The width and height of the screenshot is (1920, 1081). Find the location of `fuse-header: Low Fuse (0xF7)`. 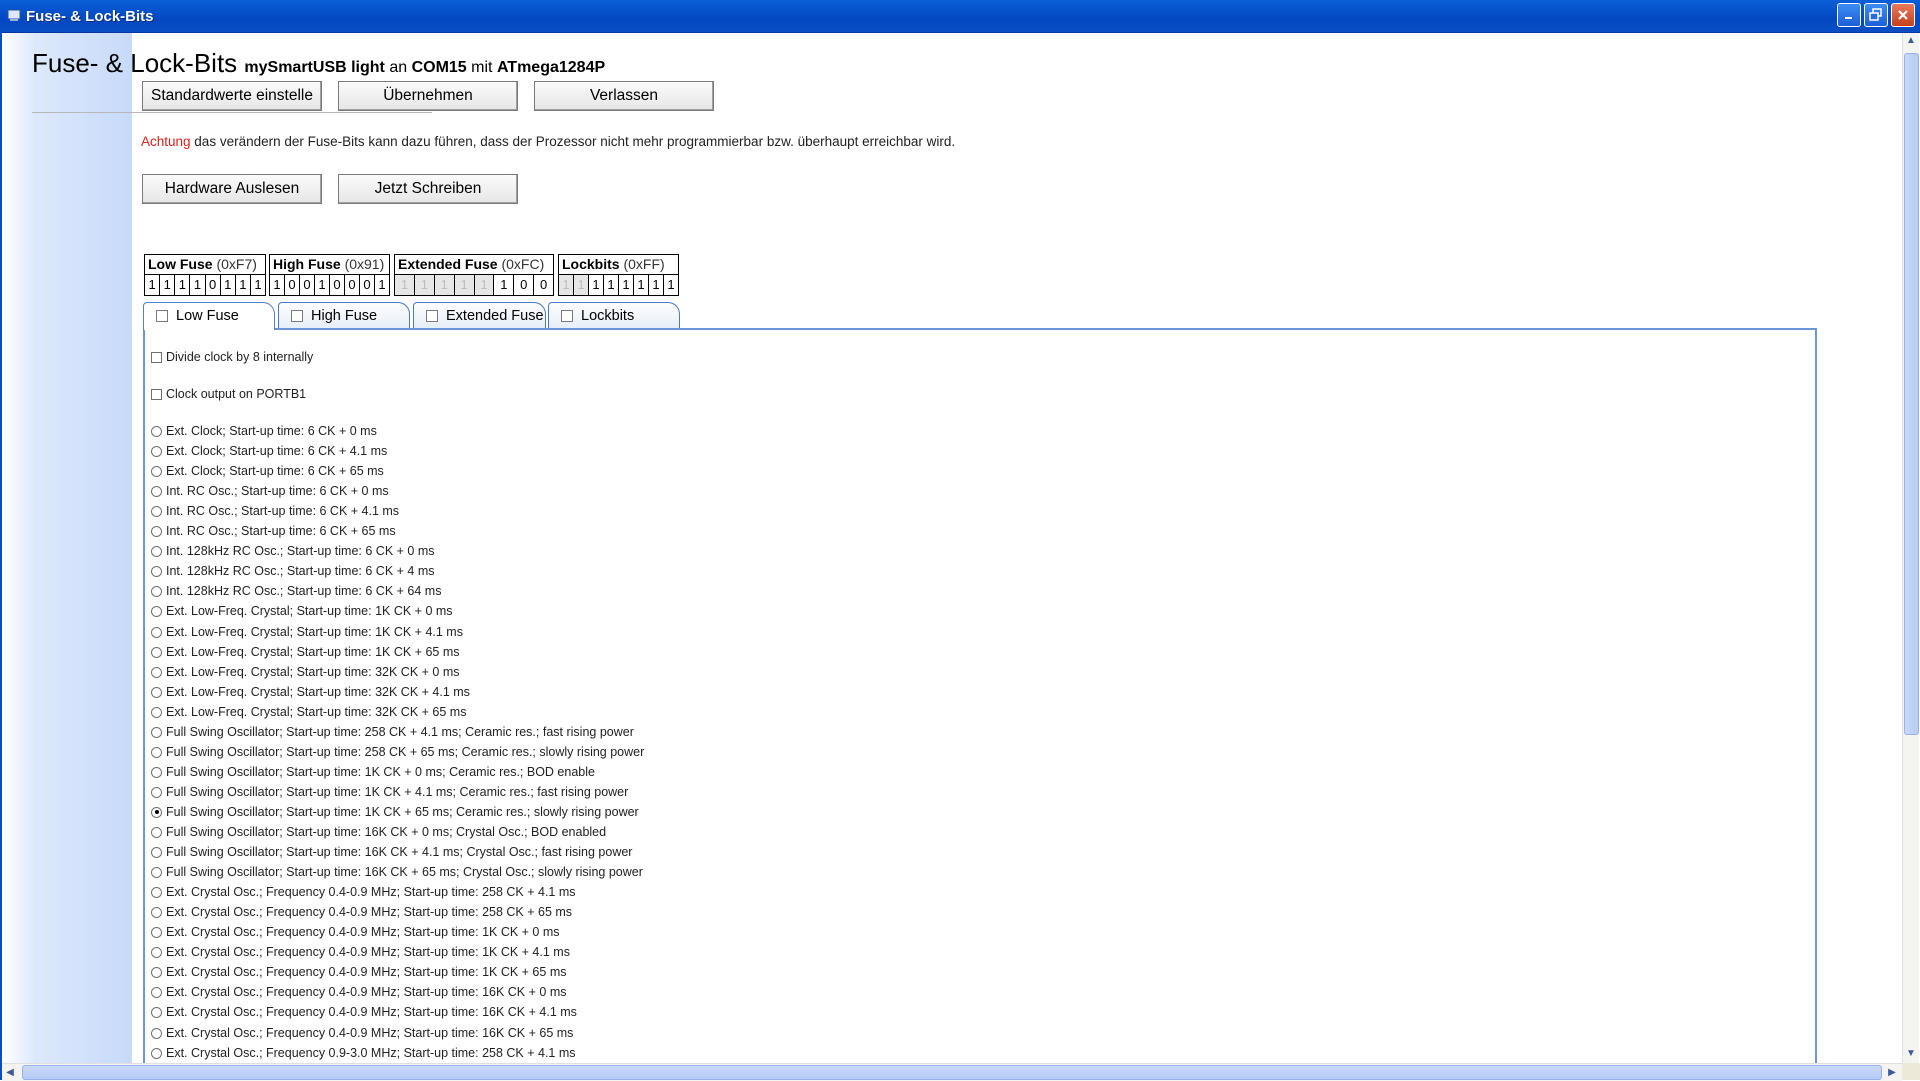

fuse-header: Low Fuse (0xF7) is located at coordinates (205, 265).